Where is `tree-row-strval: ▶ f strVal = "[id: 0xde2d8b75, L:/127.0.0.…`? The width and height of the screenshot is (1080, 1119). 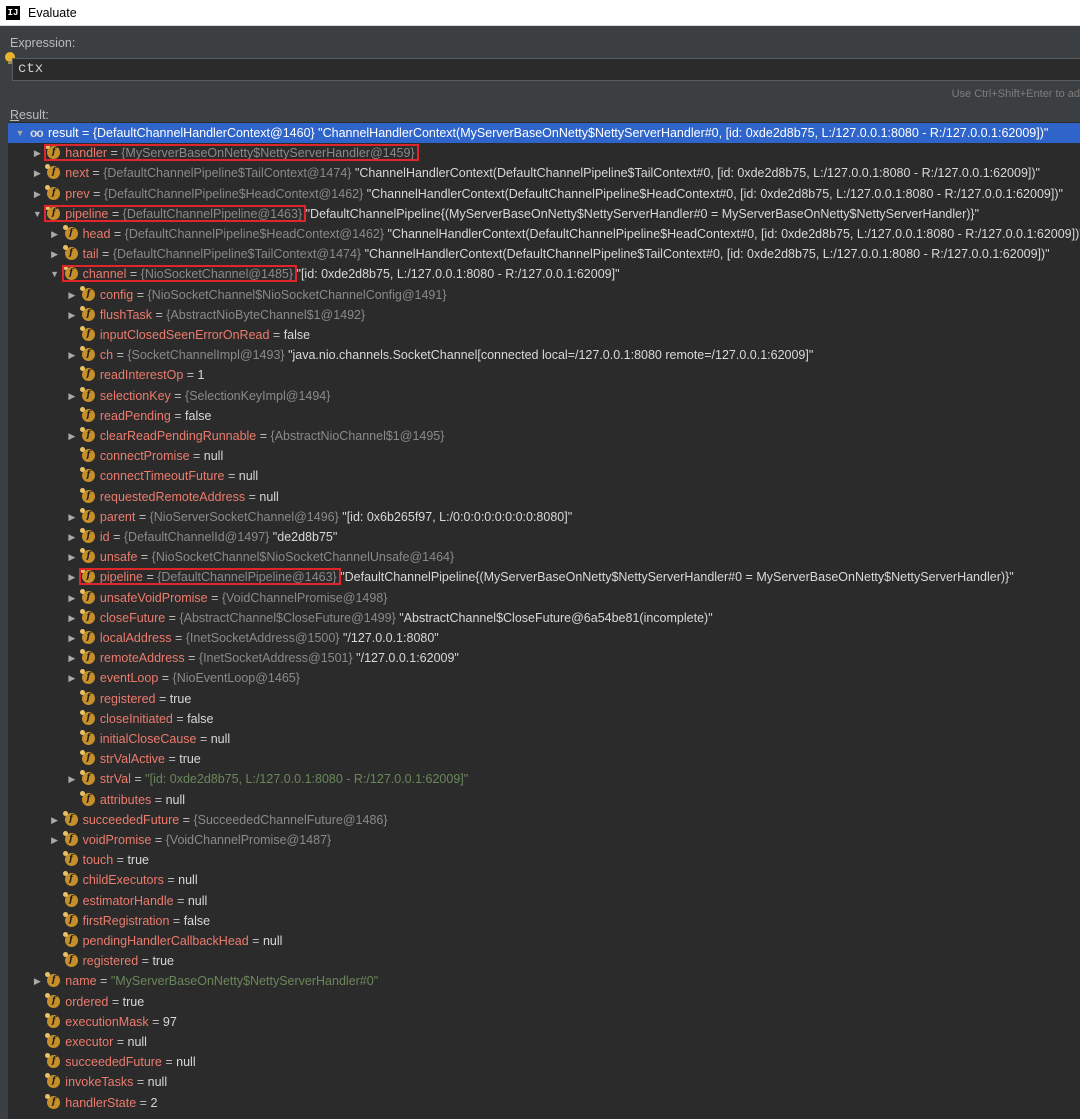 tree-row-strval: ▶ f strVal = "[id: 0xde2d8b75, L:/127.0.0.… is located at coordinates (544, 779).